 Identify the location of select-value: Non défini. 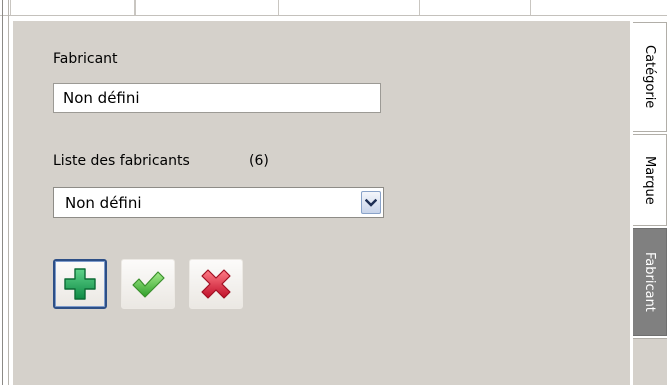
(103, 203).